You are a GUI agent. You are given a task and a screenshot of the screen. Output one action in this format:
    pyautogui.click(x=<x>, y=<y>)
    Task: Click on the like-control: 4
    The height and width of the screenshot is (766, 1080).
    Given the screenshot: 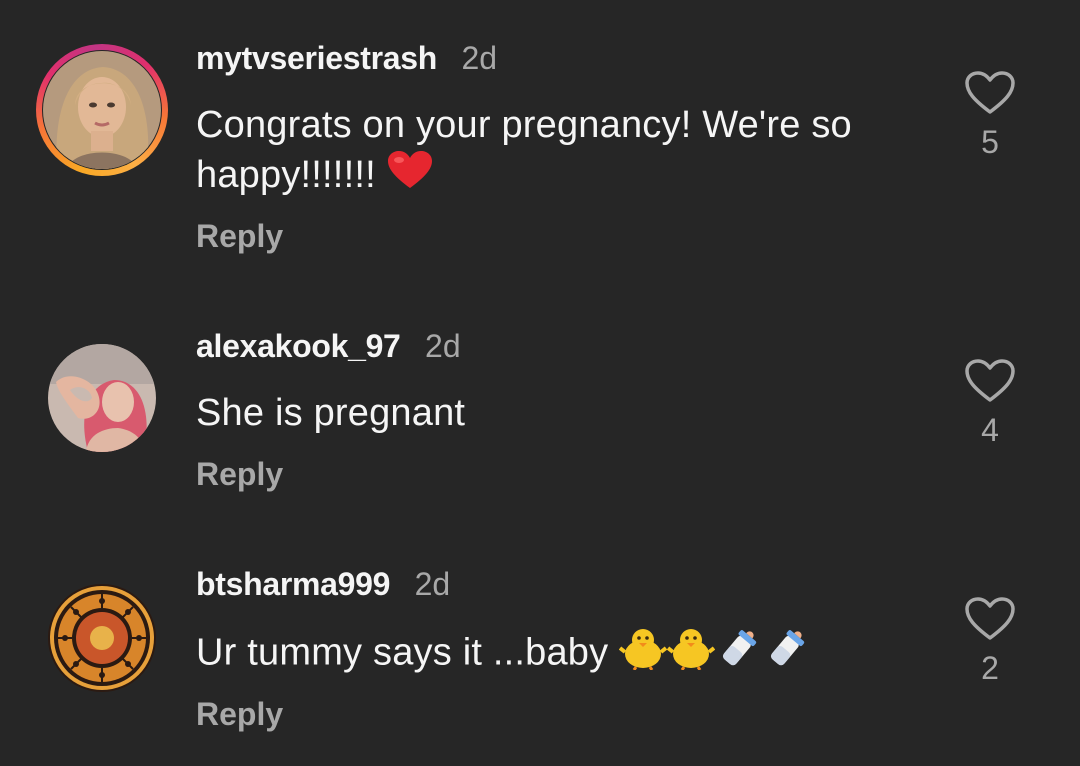 What is the action you would take?
    pyautogui.click(x=990, y=403)
    